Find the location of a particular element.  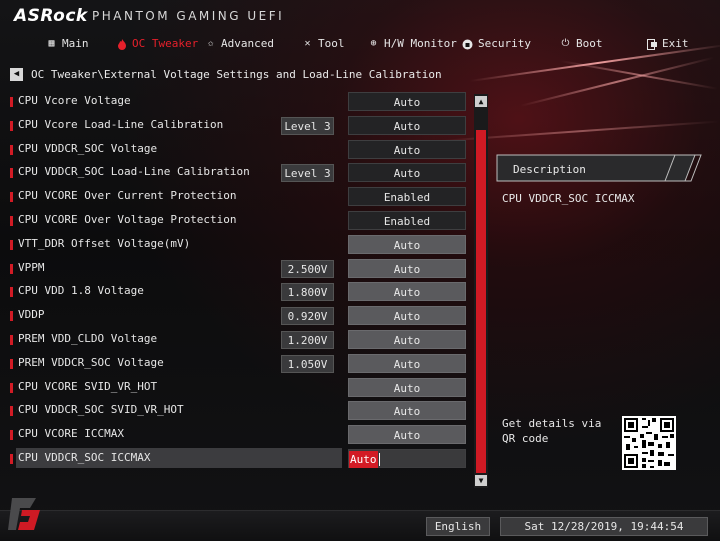

monitor-icon: ⊕ is located at coordinates (373, 43).